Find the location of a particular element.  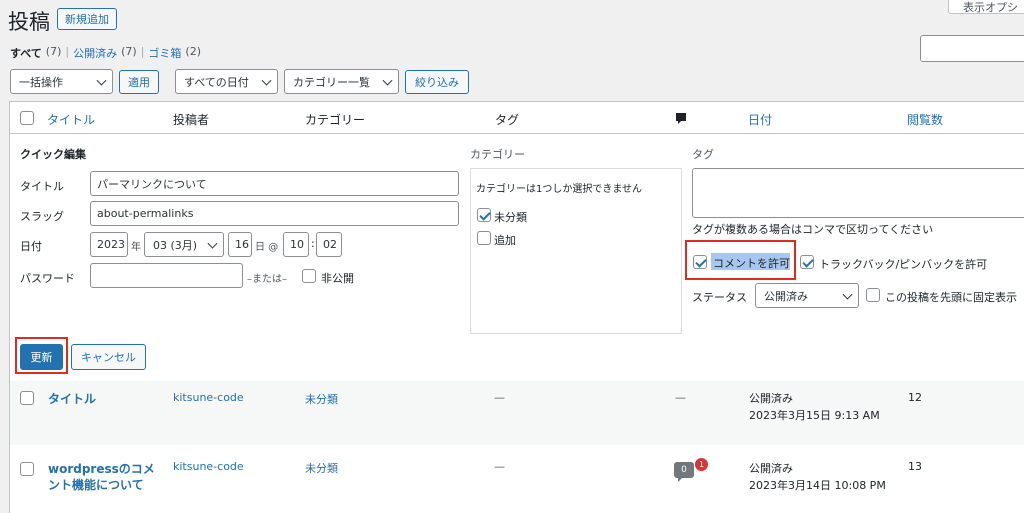

cancel-button: キャンセル is located at coordinates (108, 357).